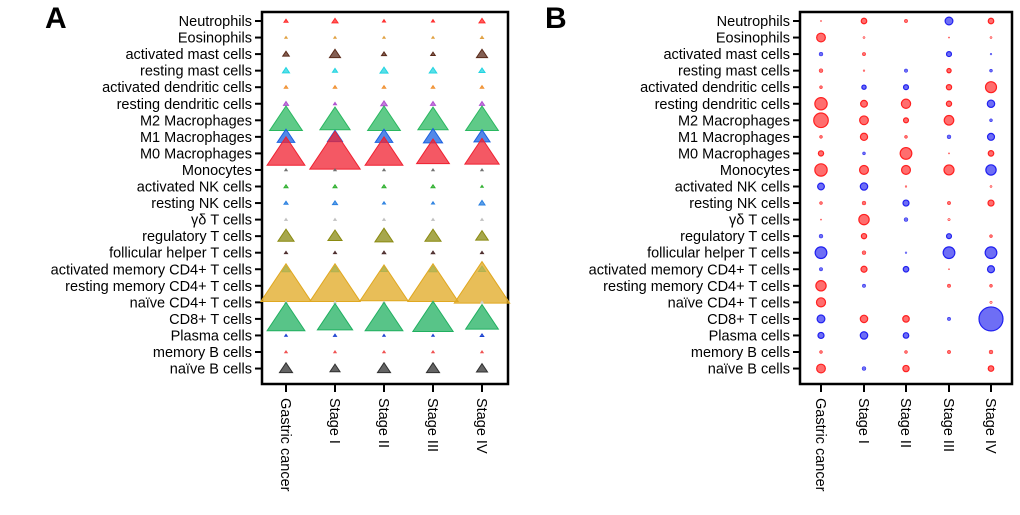 The width and height of the screenshot is (1020, 515). What do you see at coordinates (196, 138) in the screenshot?
I see `y-tick-label: M1 Macrophages` at bounding box center [196, 138].